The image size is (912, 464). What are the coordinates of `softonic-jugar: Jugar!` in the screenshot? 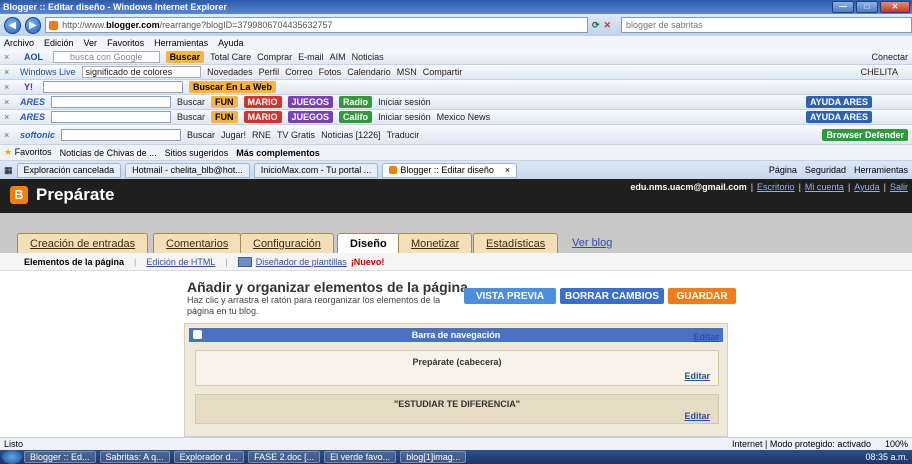 It's located at (233, 135).